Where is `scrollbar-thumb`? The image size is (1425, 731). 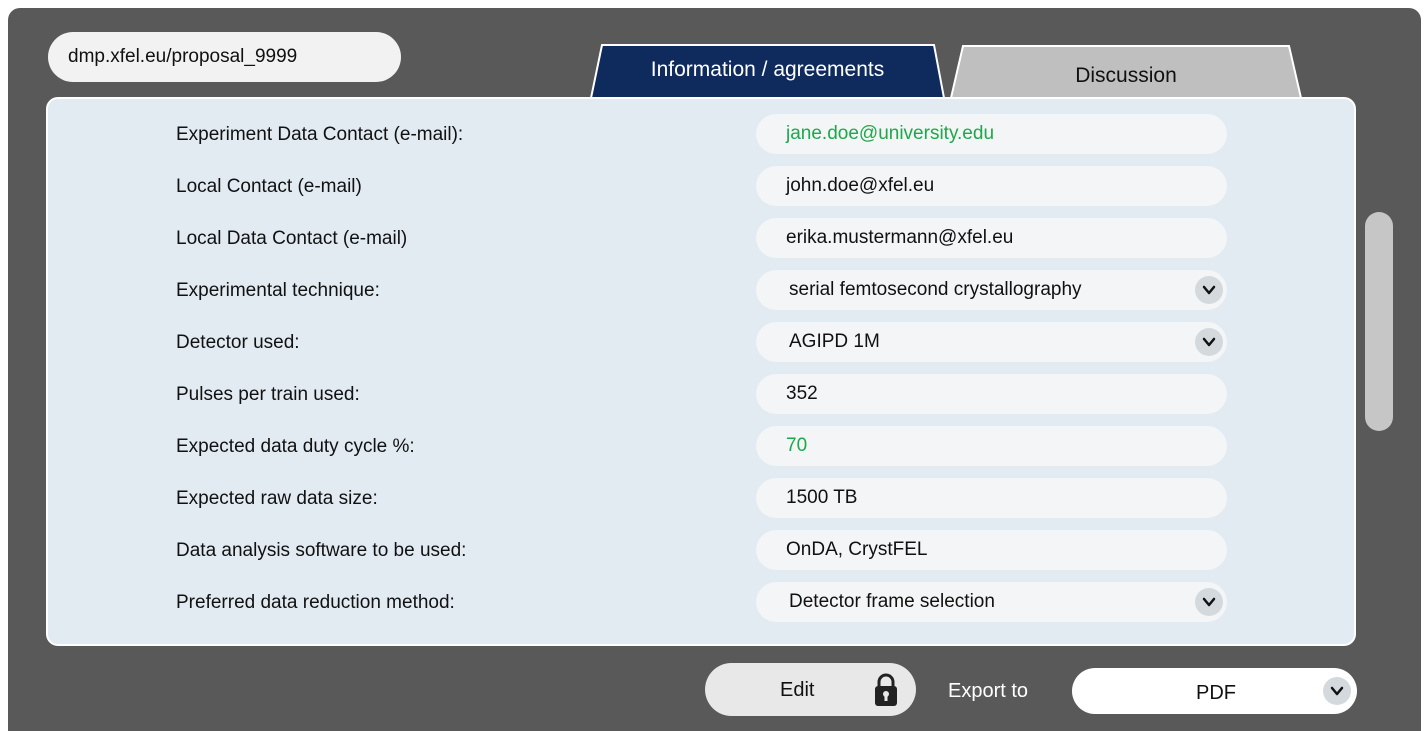 scrollbar-thumb is located at coordinates (1379, 321).